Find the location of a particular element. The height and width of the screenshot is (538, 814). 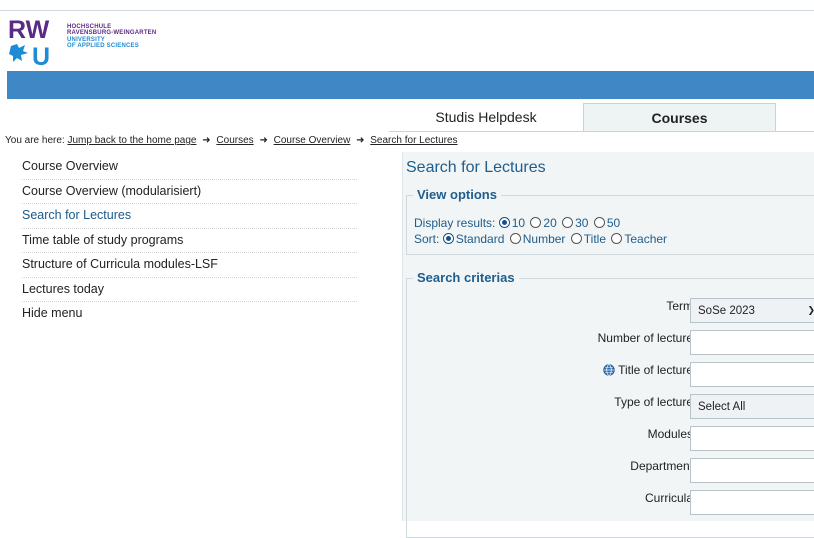

display-option-20: 20 is located at coordinates (543, 223).